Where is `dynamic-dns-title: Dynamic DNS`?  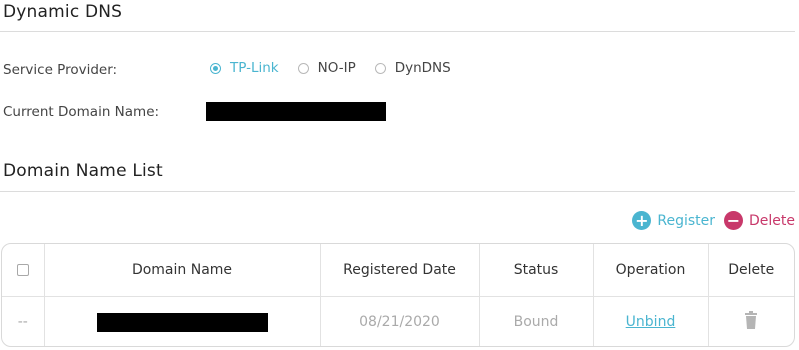 dynamic-dns-title: Dynamic DNS is located at coordinates (63, 12).